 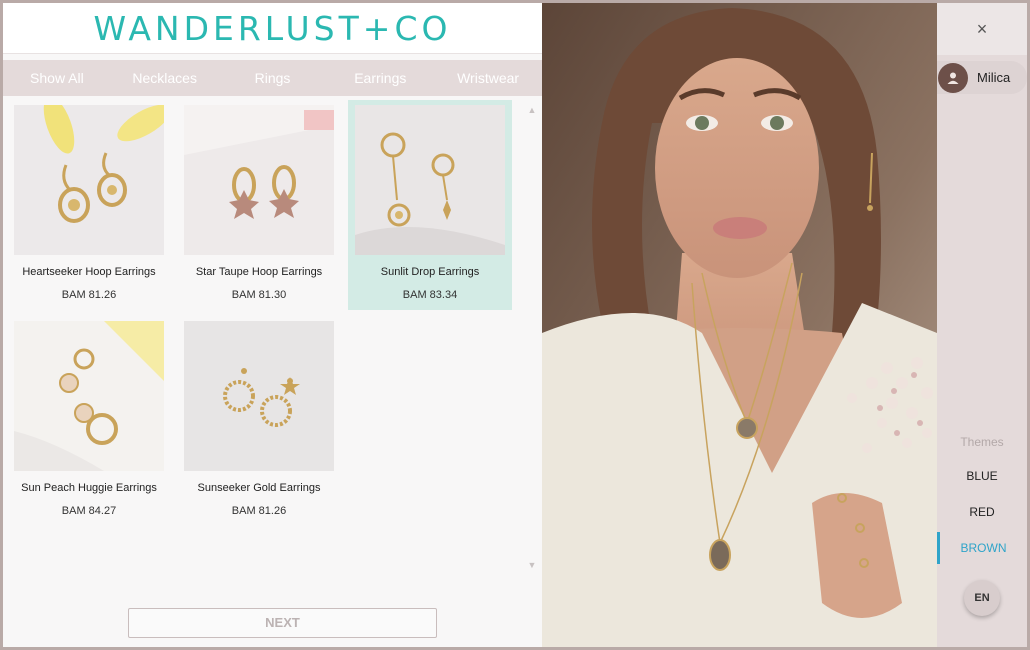 I want to click on user-chip: Milica, so click(x=982, y=77).